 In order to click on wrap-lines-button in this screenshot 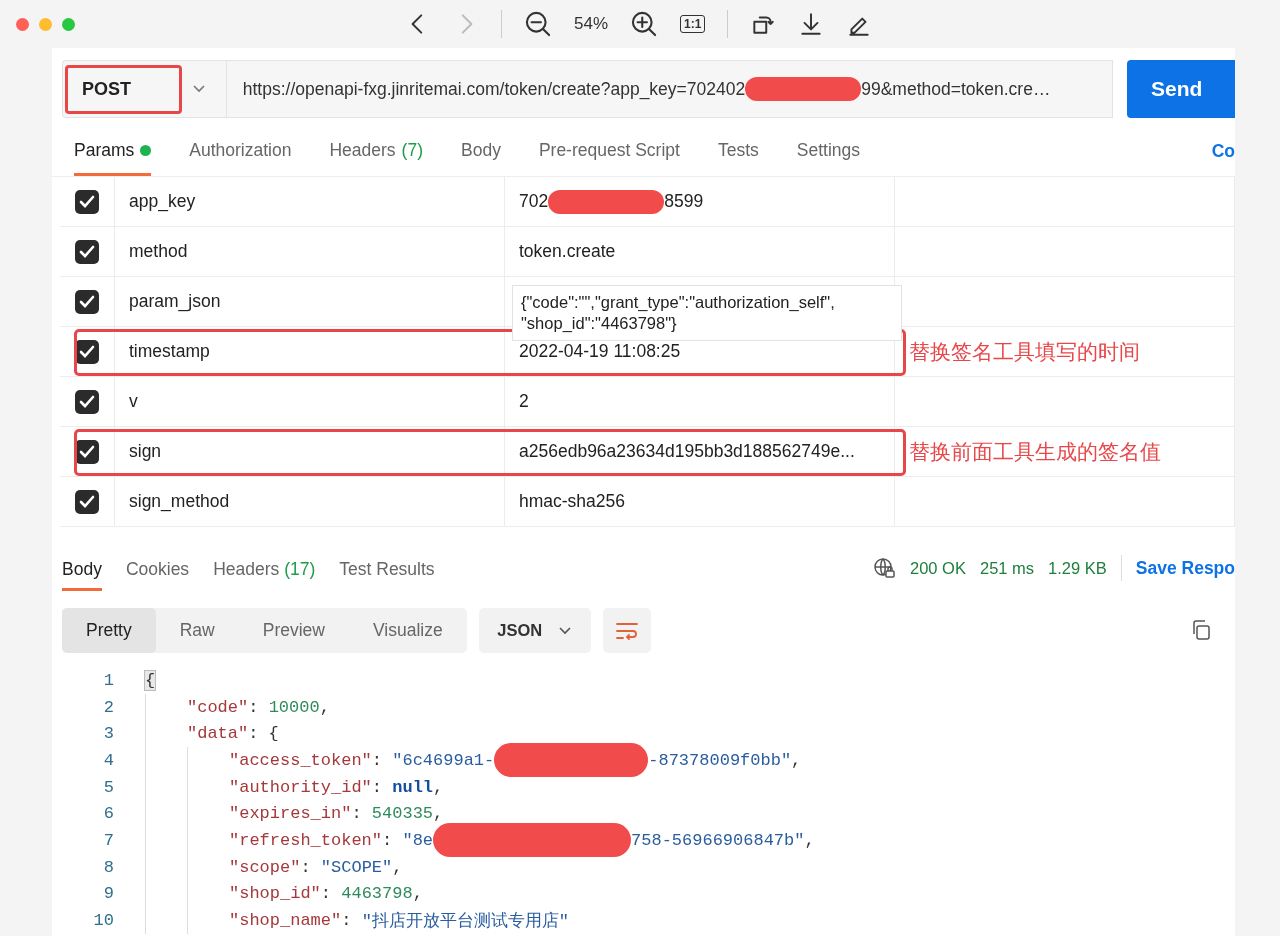, I will do `click(626, 630)`.